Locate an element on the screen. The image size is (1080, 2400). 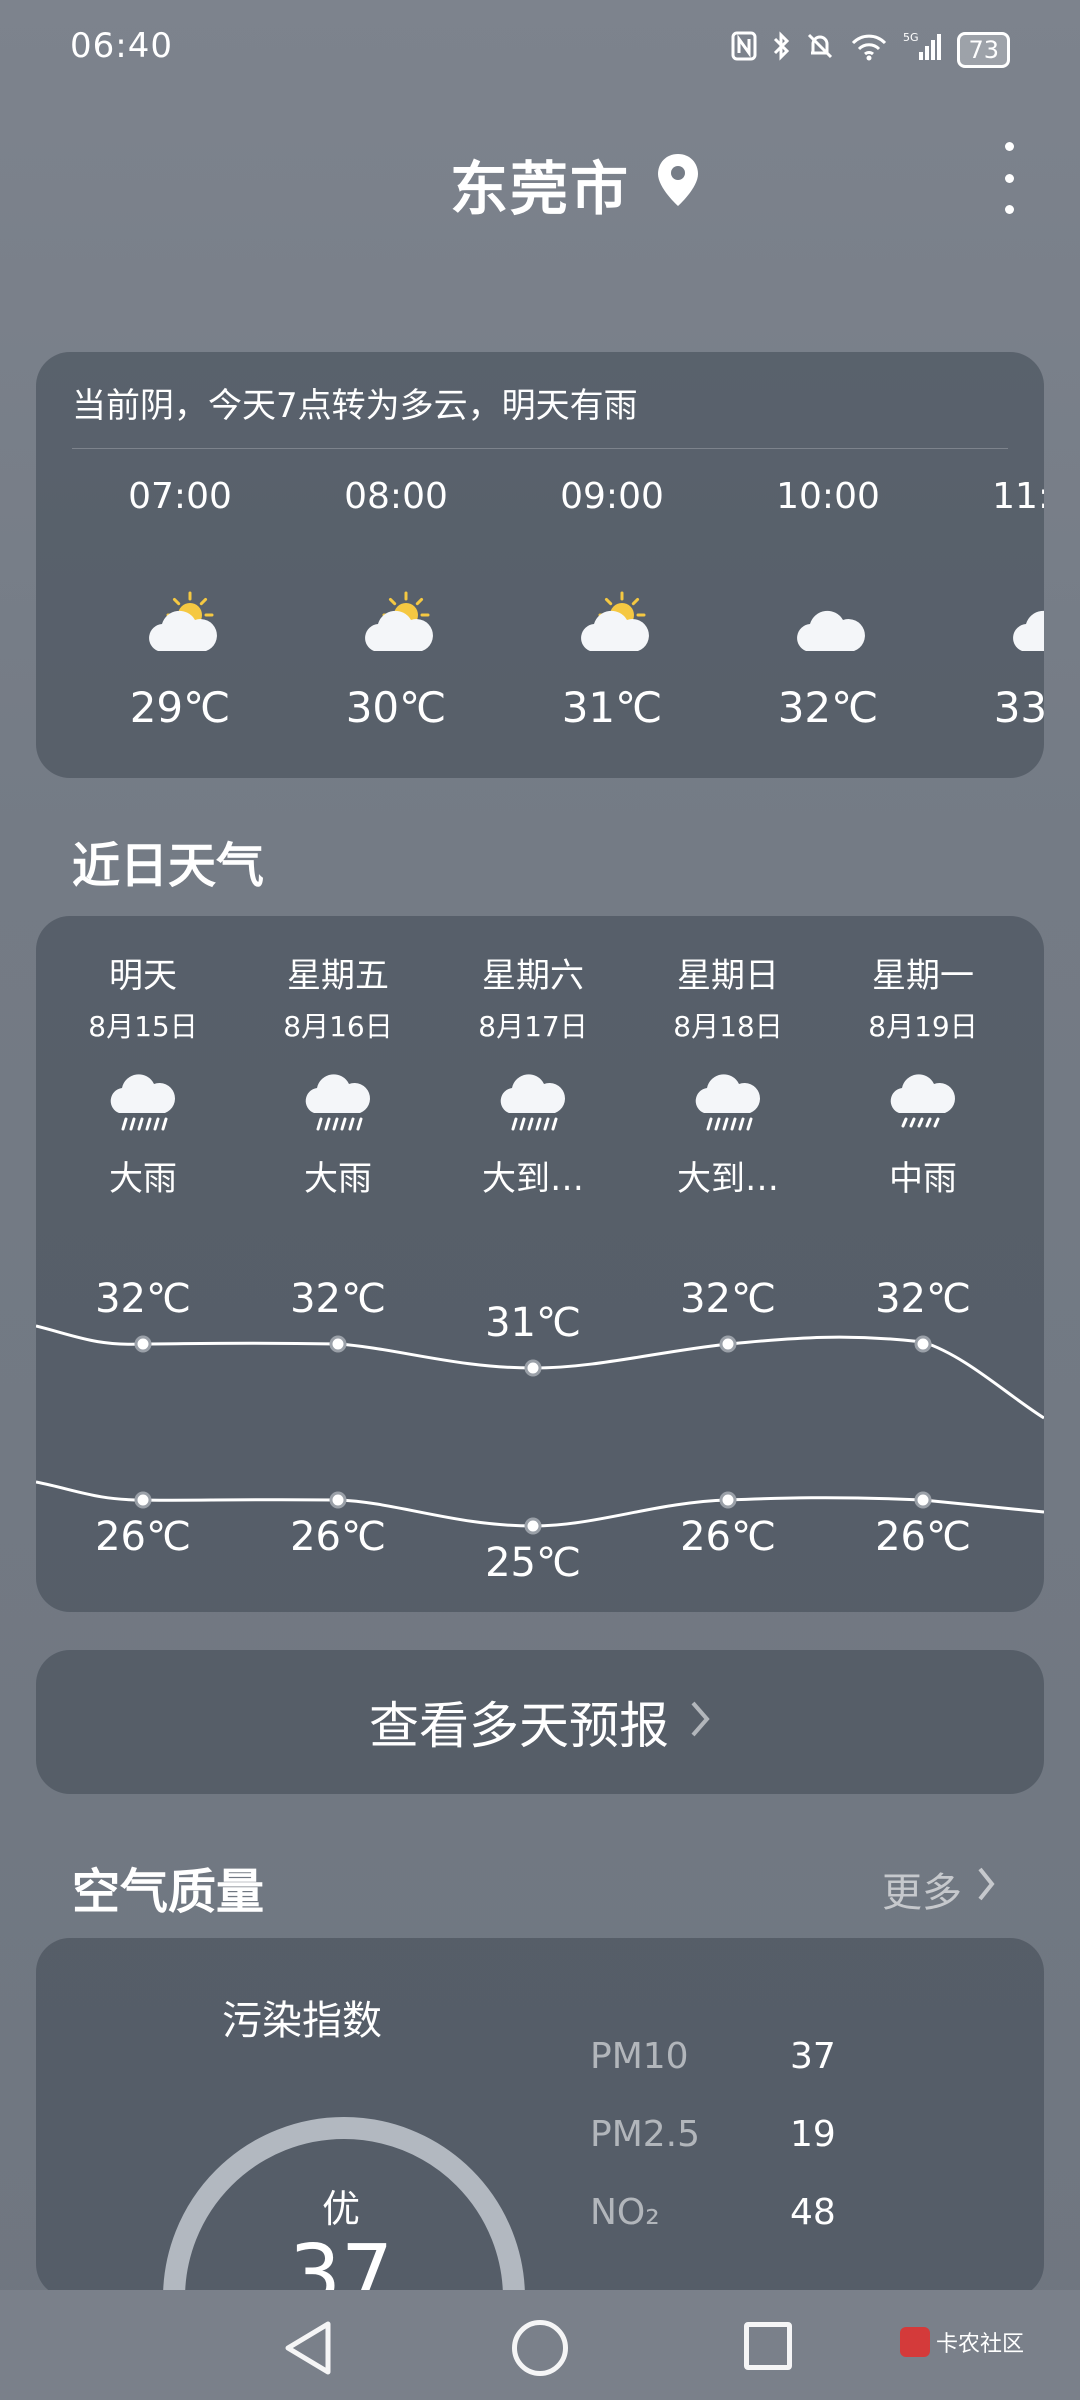
divider is located at coordinates (540, 448).